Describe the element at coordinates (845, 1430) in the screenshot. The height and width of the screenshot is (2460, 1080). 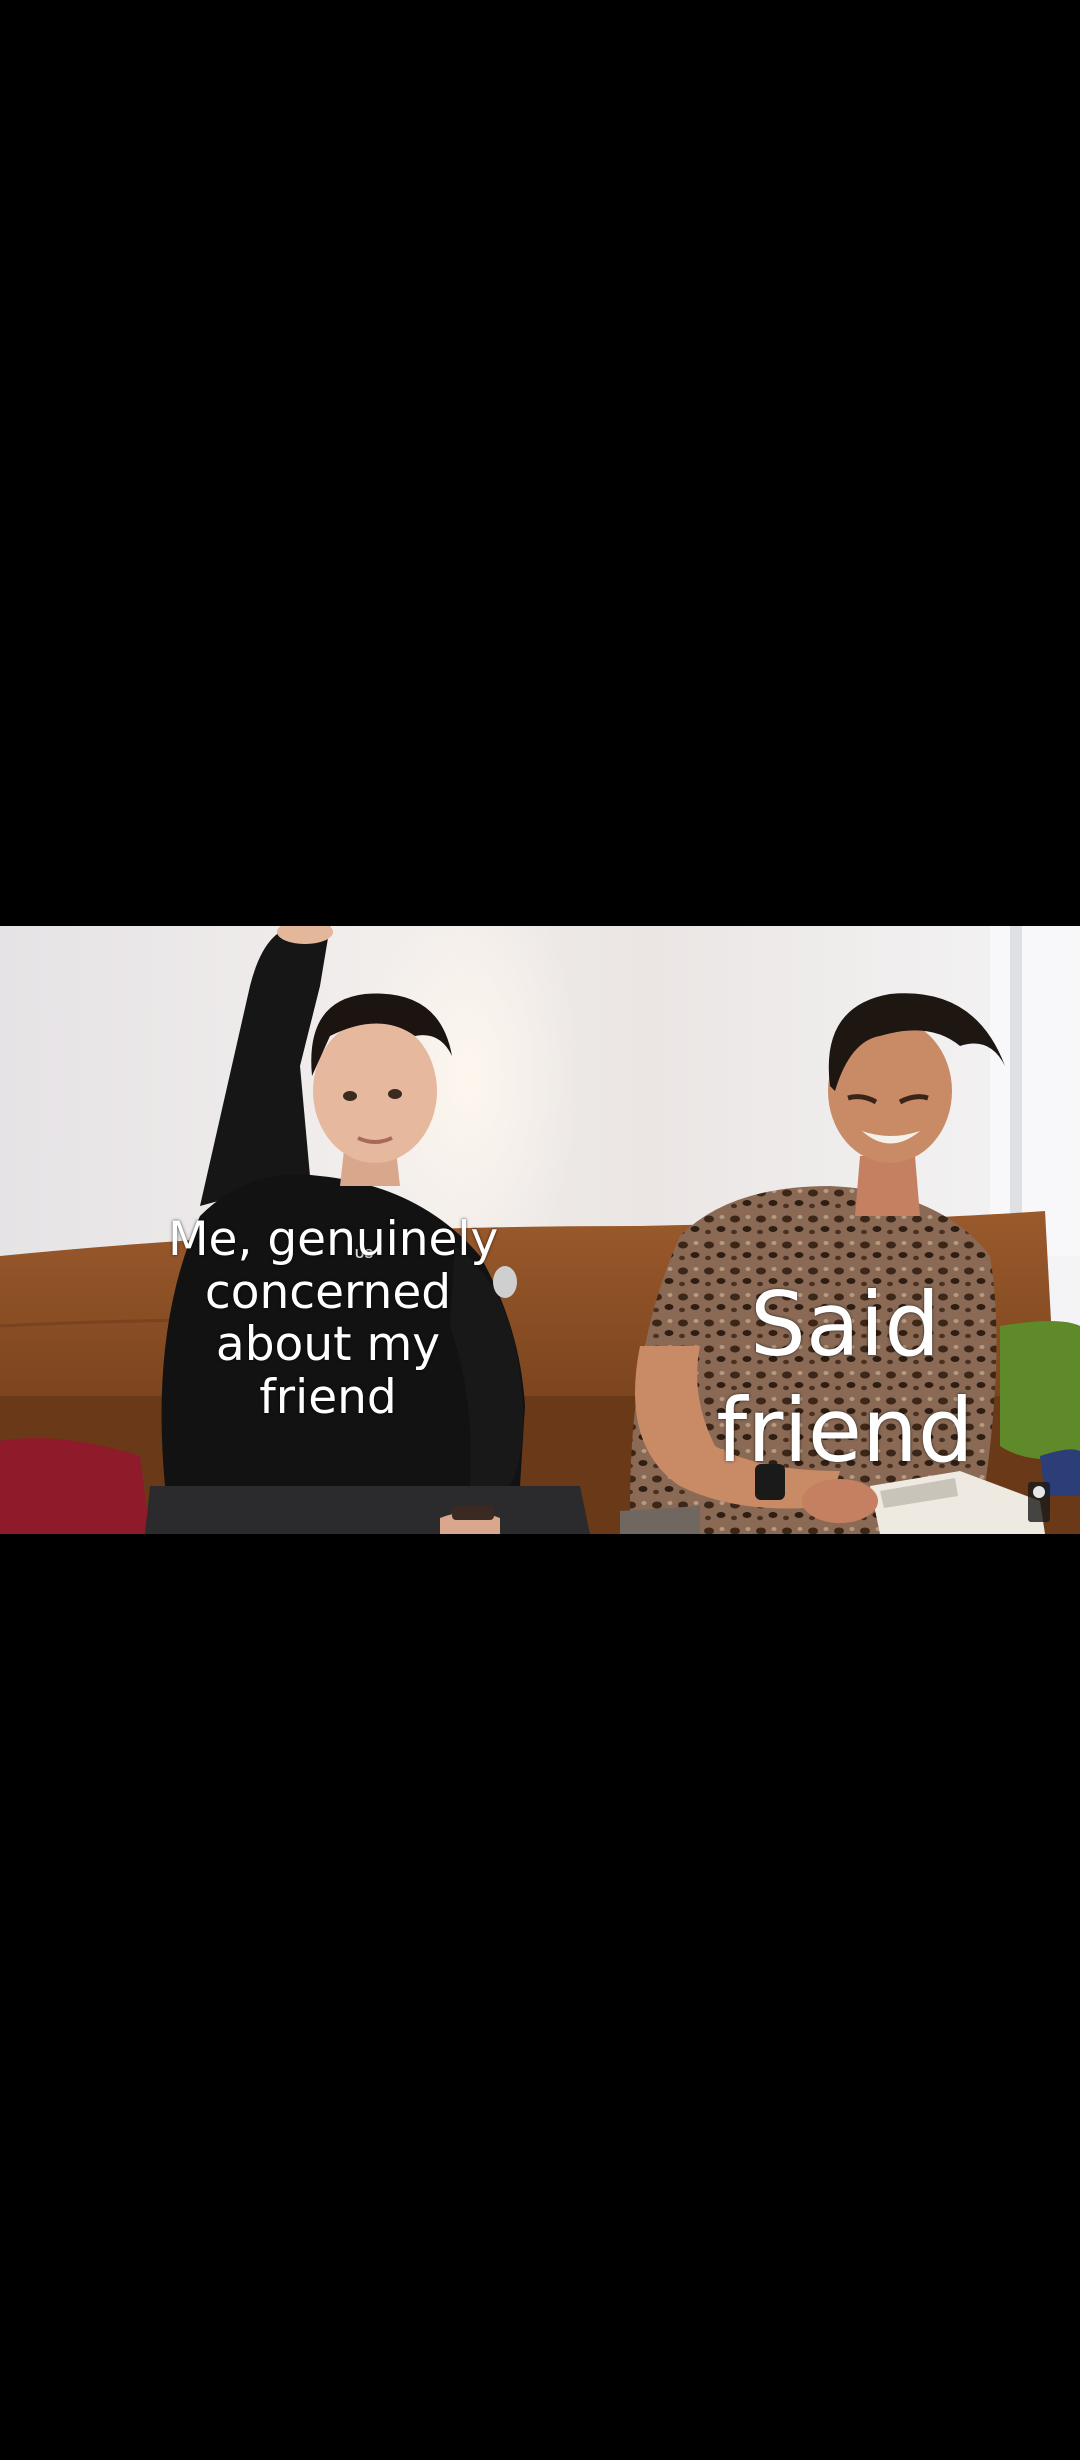
I see `right-caption-line: friend` at that location.